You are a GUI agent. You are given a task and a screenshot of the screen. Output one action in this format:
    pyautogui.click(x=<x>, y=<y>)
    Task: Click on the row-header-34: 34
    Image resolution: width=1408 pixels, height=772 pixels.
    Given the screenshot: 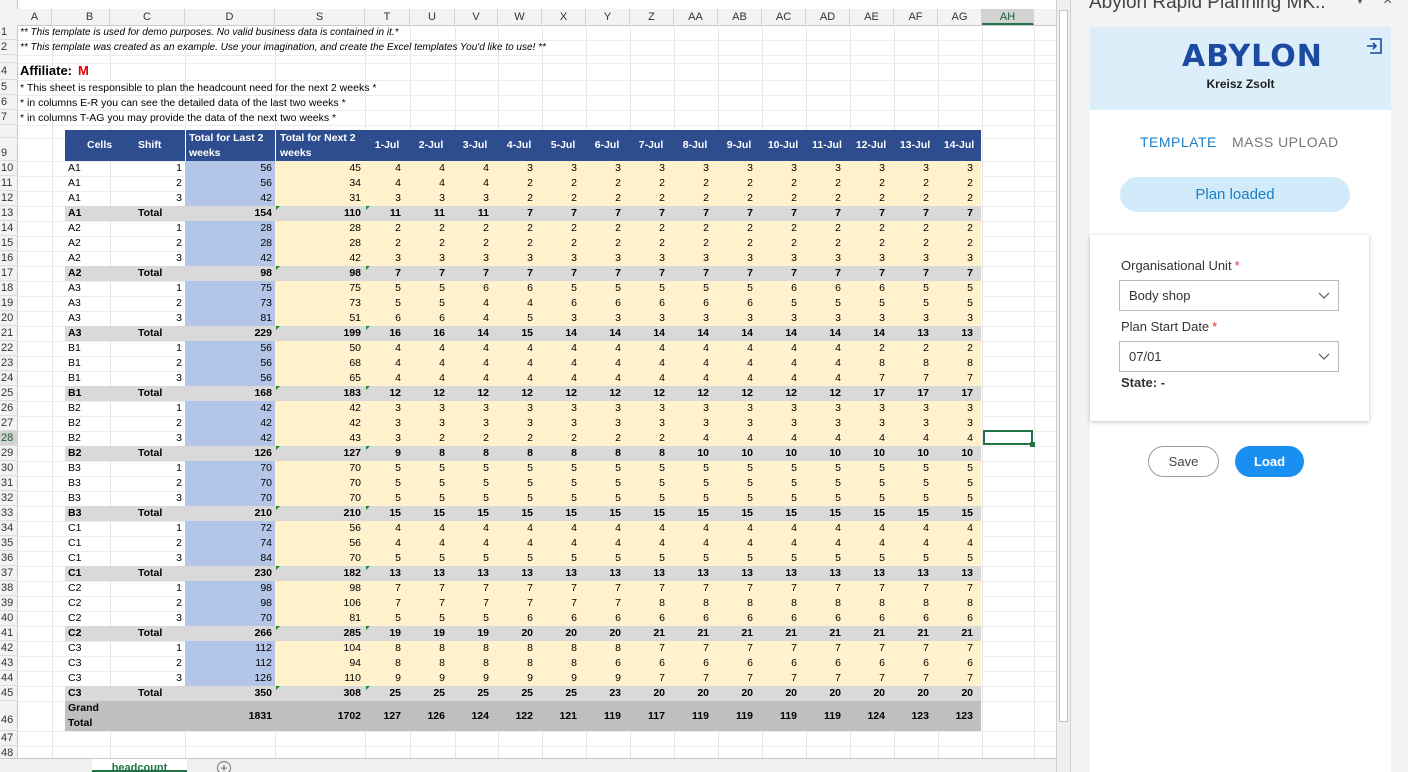 What is the action you would take?
    pyautogui.click(x=9, y=528)
    